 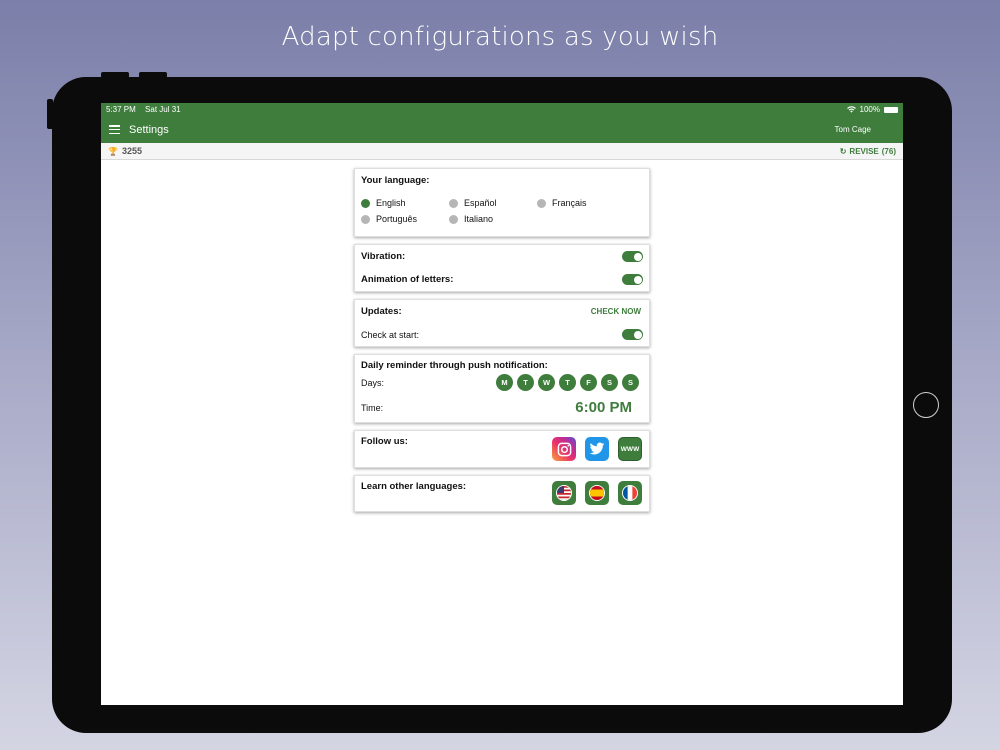 I want to click on language-label: English, so click(x=391, y=203).